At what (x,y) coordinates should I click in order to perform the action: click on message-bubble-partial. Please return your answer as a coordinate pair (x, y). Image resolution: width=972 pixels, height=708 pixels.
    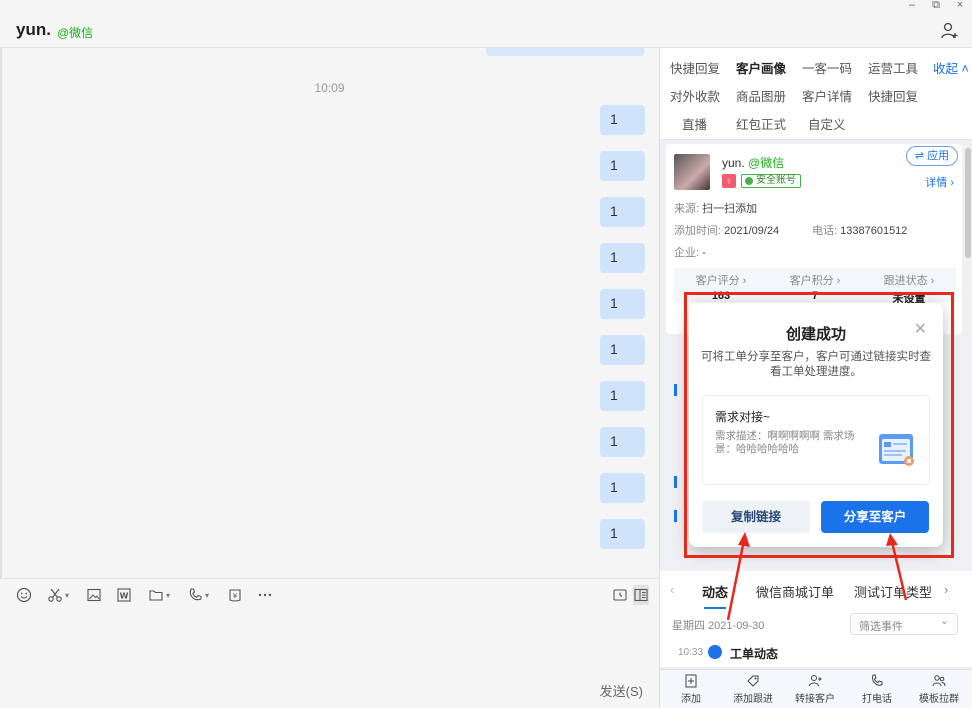
    Looking at the image, I should click on (565, 52).